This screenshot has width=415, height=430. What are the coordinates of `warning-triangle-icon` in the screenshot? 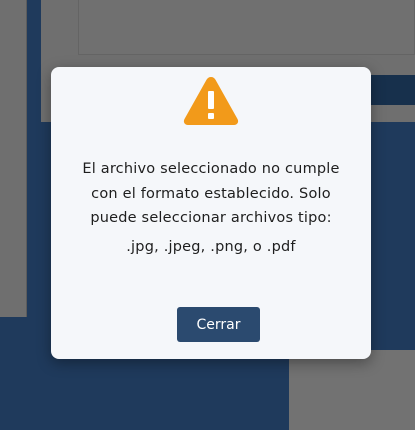 It's located at (211, 101).